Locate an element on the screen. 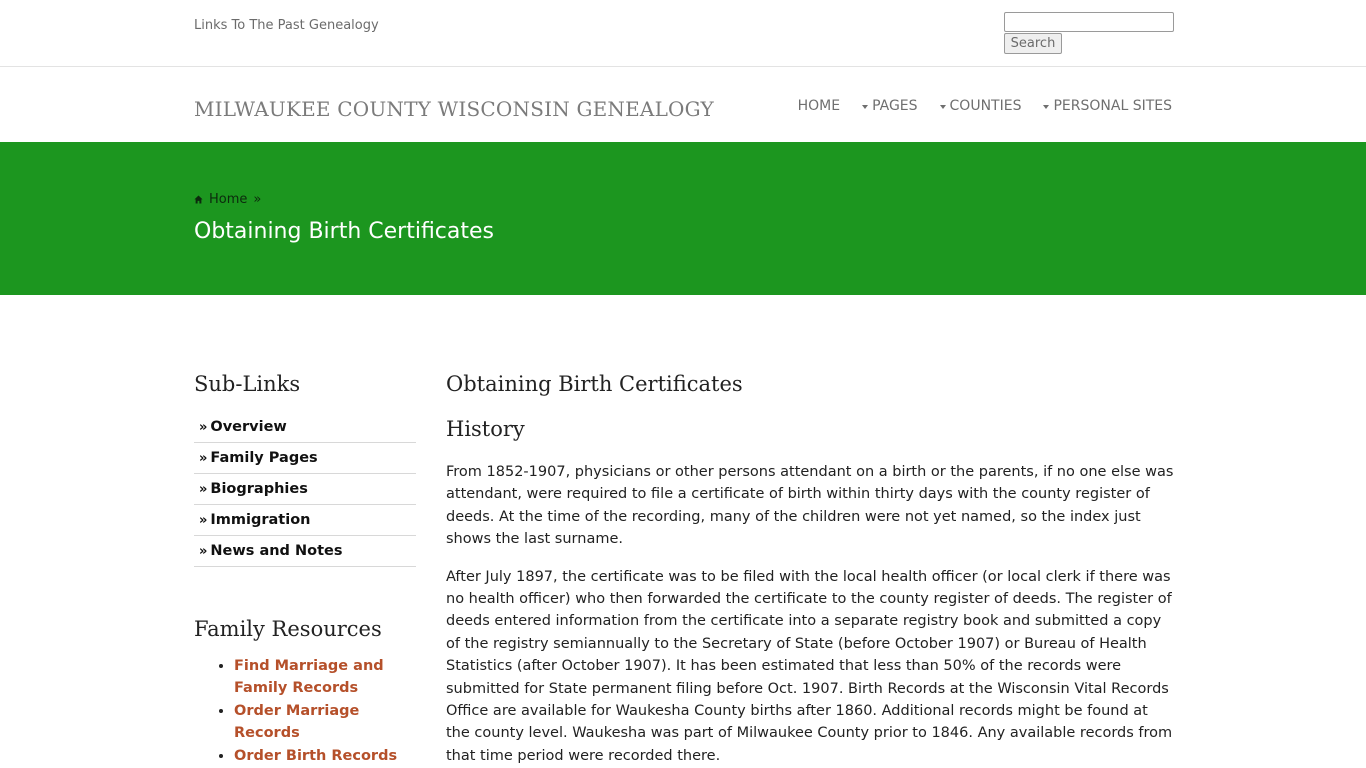  search-button: Search is located at coordinates (1033, 43).